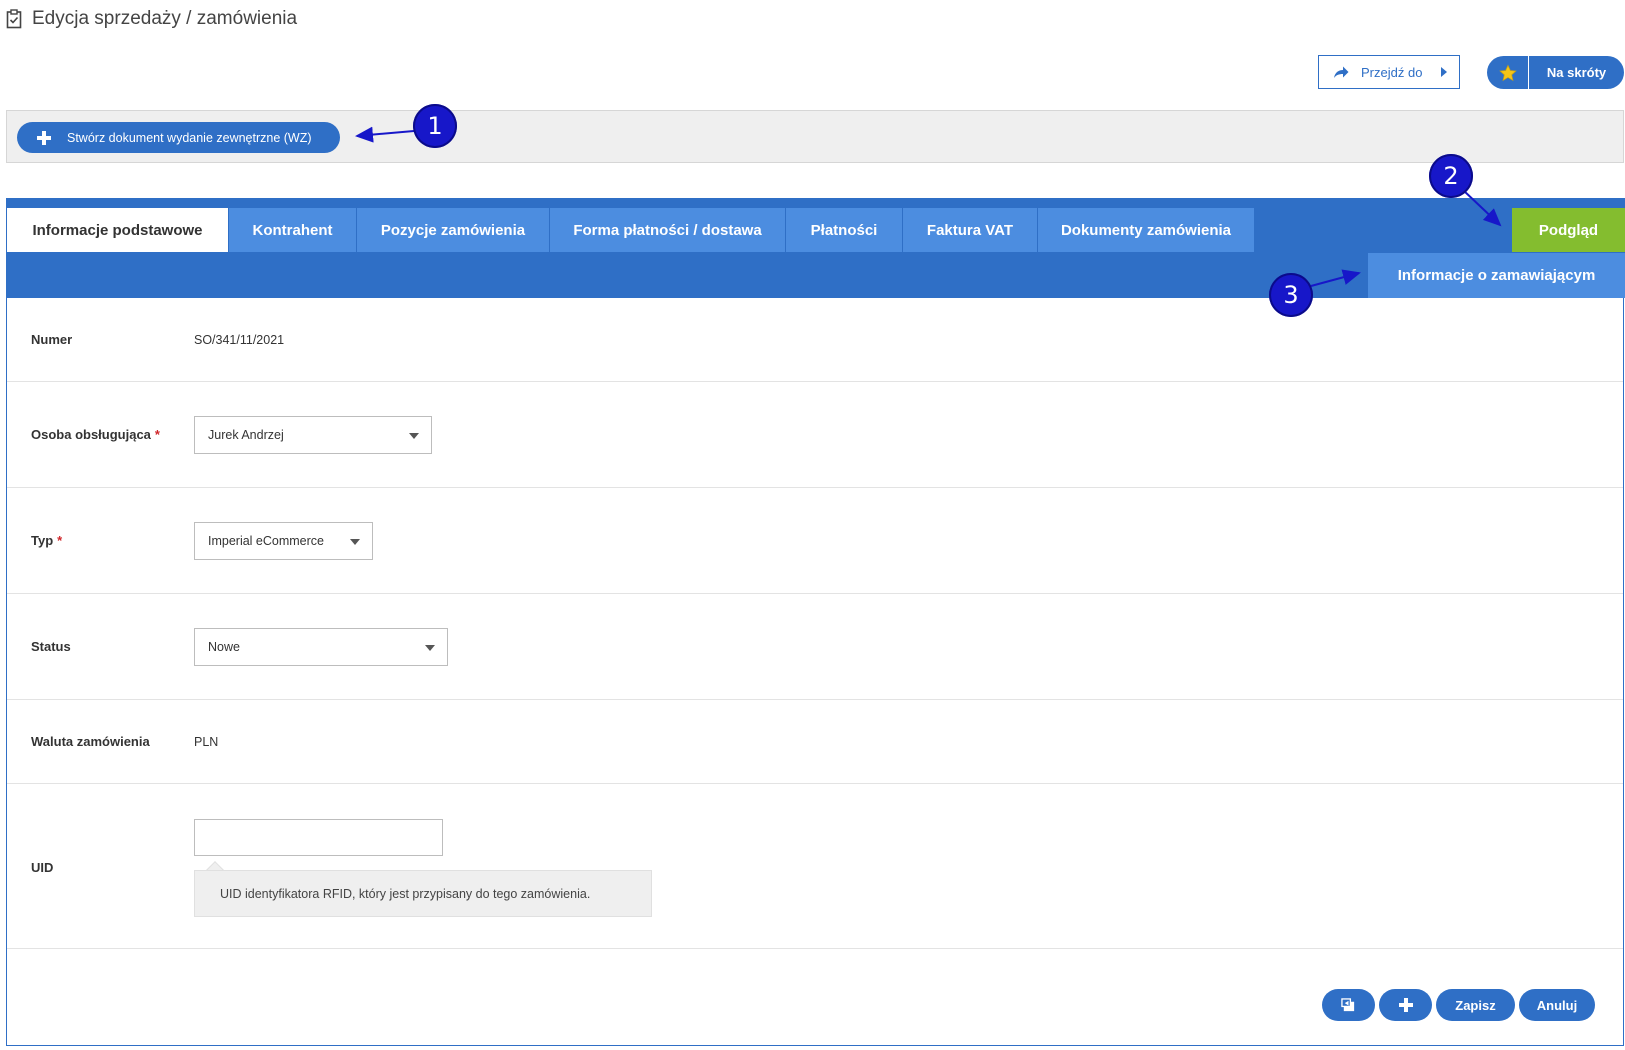 Image resolution: width=1625 pixels, height=1050 pixels. I want to click on uid-input, so click(318, 837).